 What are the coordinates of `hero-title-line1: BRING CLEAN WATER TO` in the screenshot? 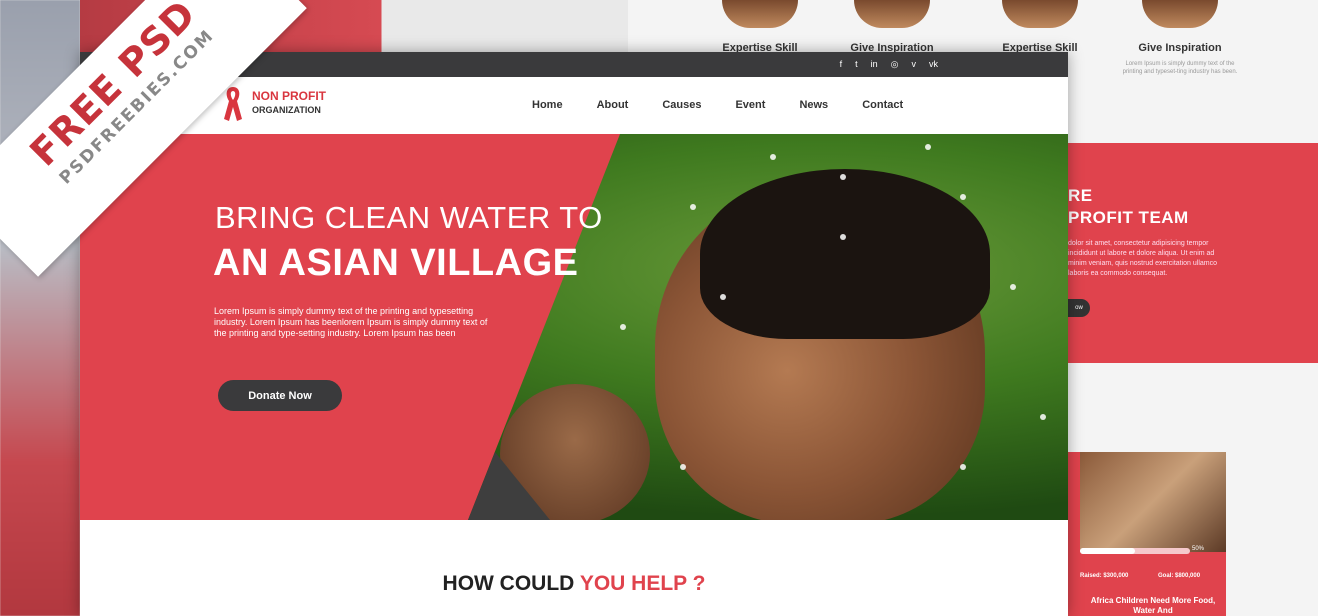 It's located at (409, 217).